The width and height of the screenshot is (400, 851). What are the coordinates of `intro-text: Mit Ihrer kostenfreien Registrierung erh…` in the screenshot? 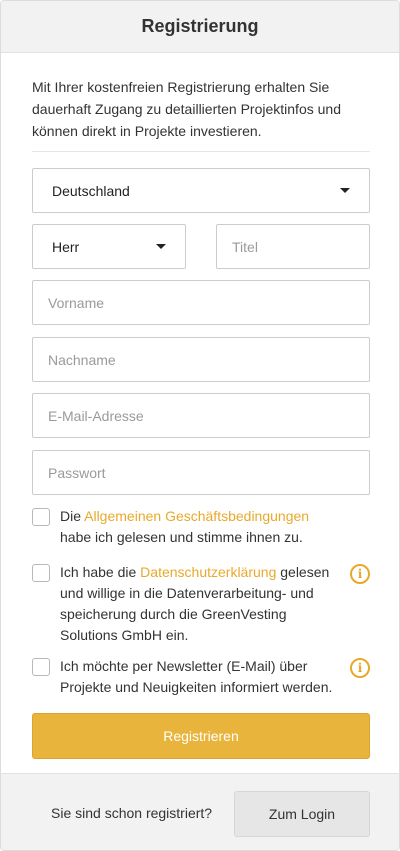 It's located at (186, 109).